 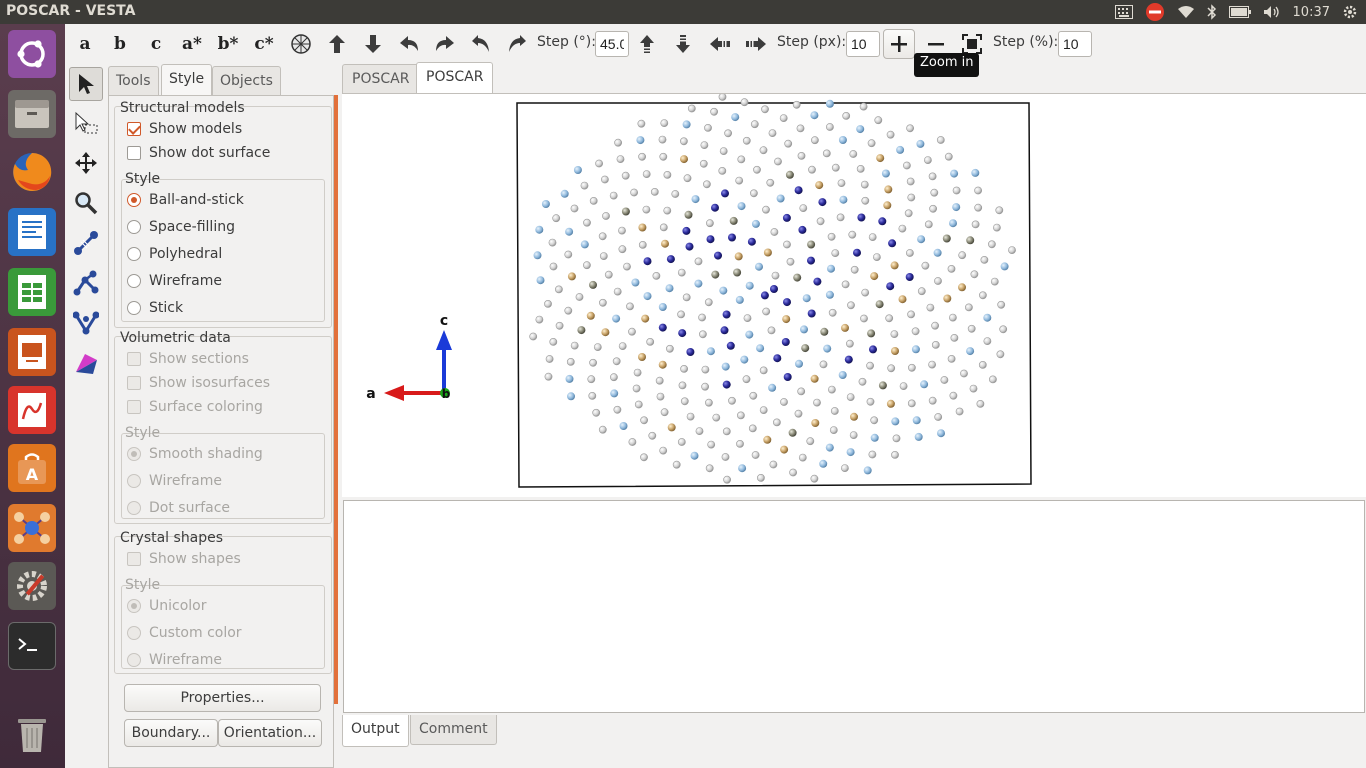 What do you see at coordinates (156, 44) in the screenshot?
I see `view-along-c-button: c` at bounding box center [156, 44].